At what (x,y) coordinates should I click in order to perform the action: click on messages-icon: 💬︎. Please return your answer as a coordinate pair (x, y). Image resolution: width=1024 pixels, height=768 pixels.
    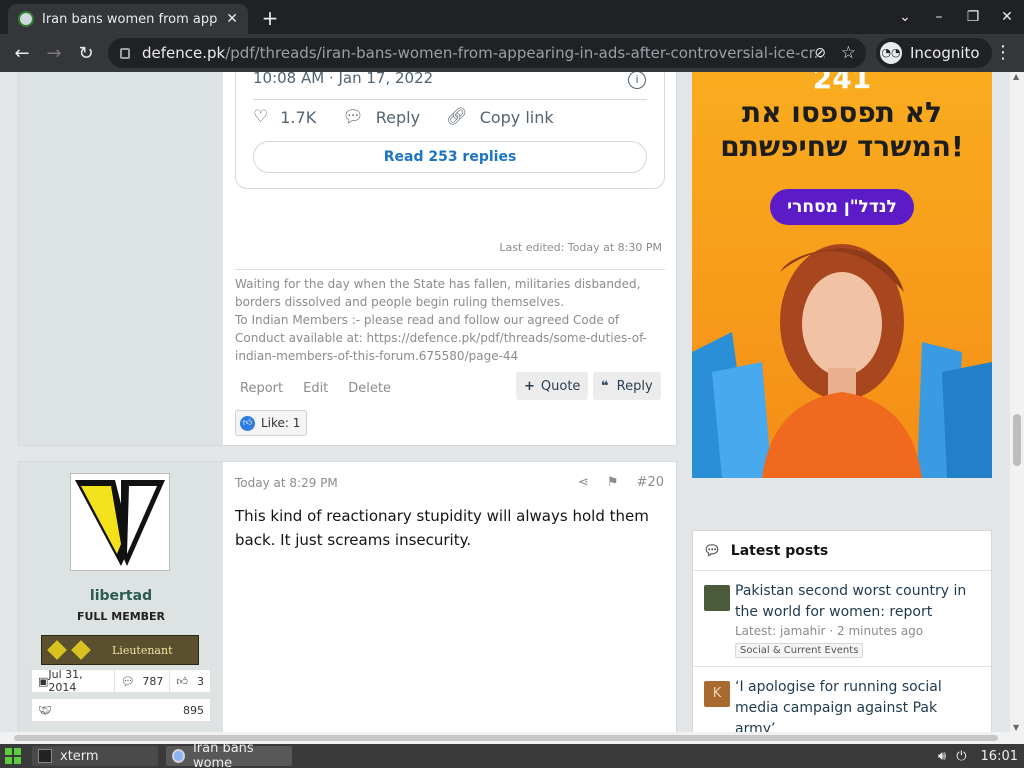
    Looking at the image, I should click on (128, 681).